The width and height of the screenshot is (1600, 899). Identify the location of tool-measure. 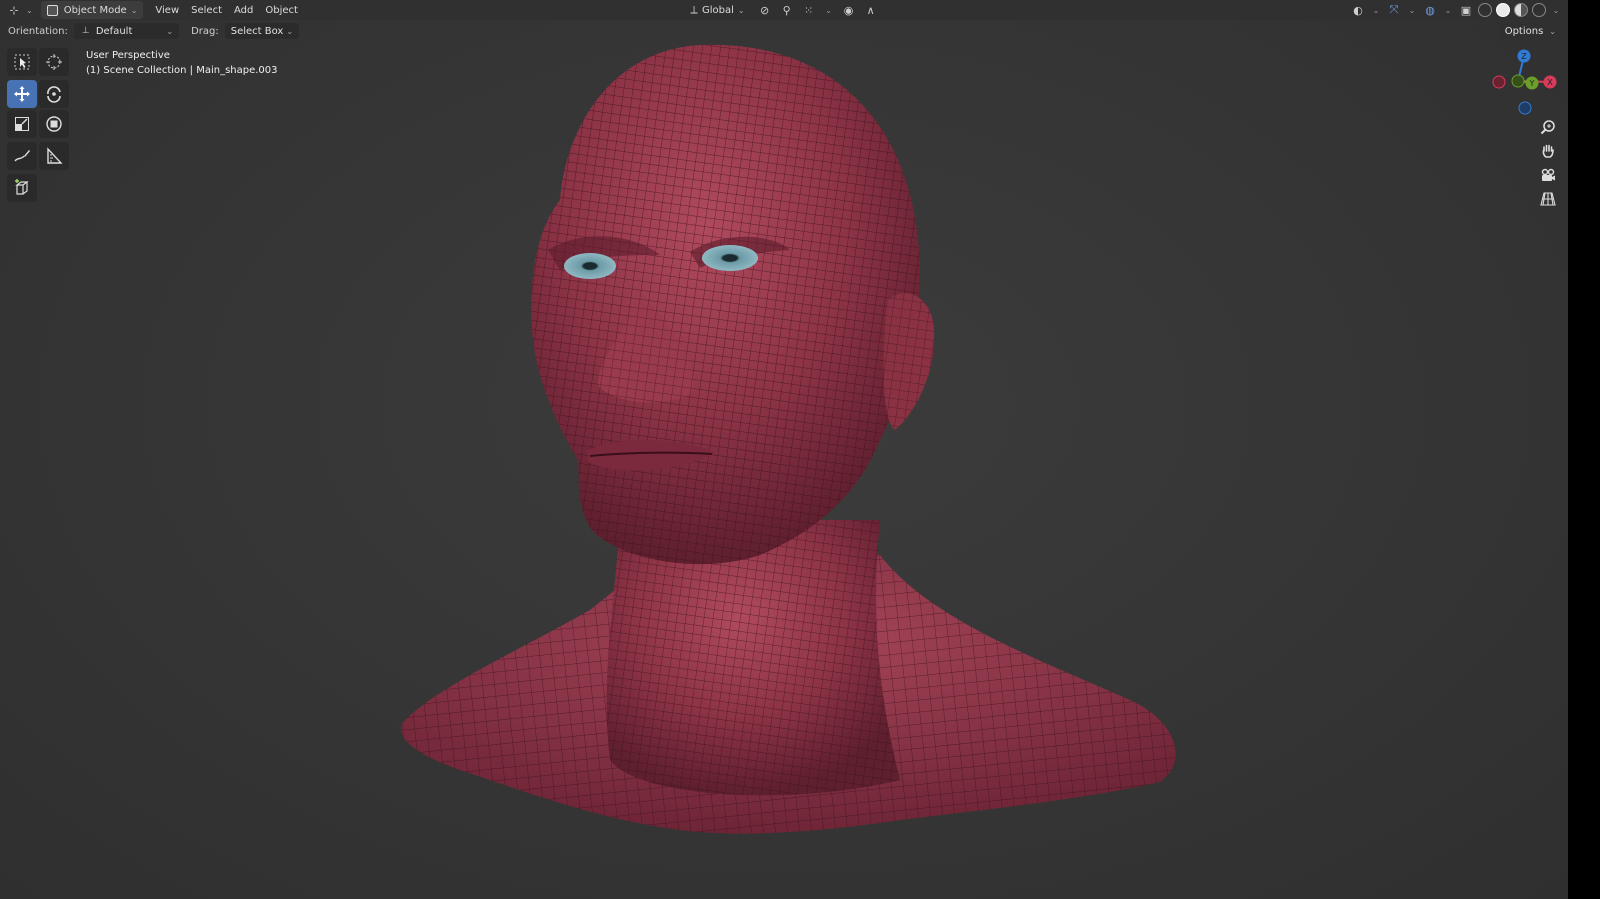
(54, 156).